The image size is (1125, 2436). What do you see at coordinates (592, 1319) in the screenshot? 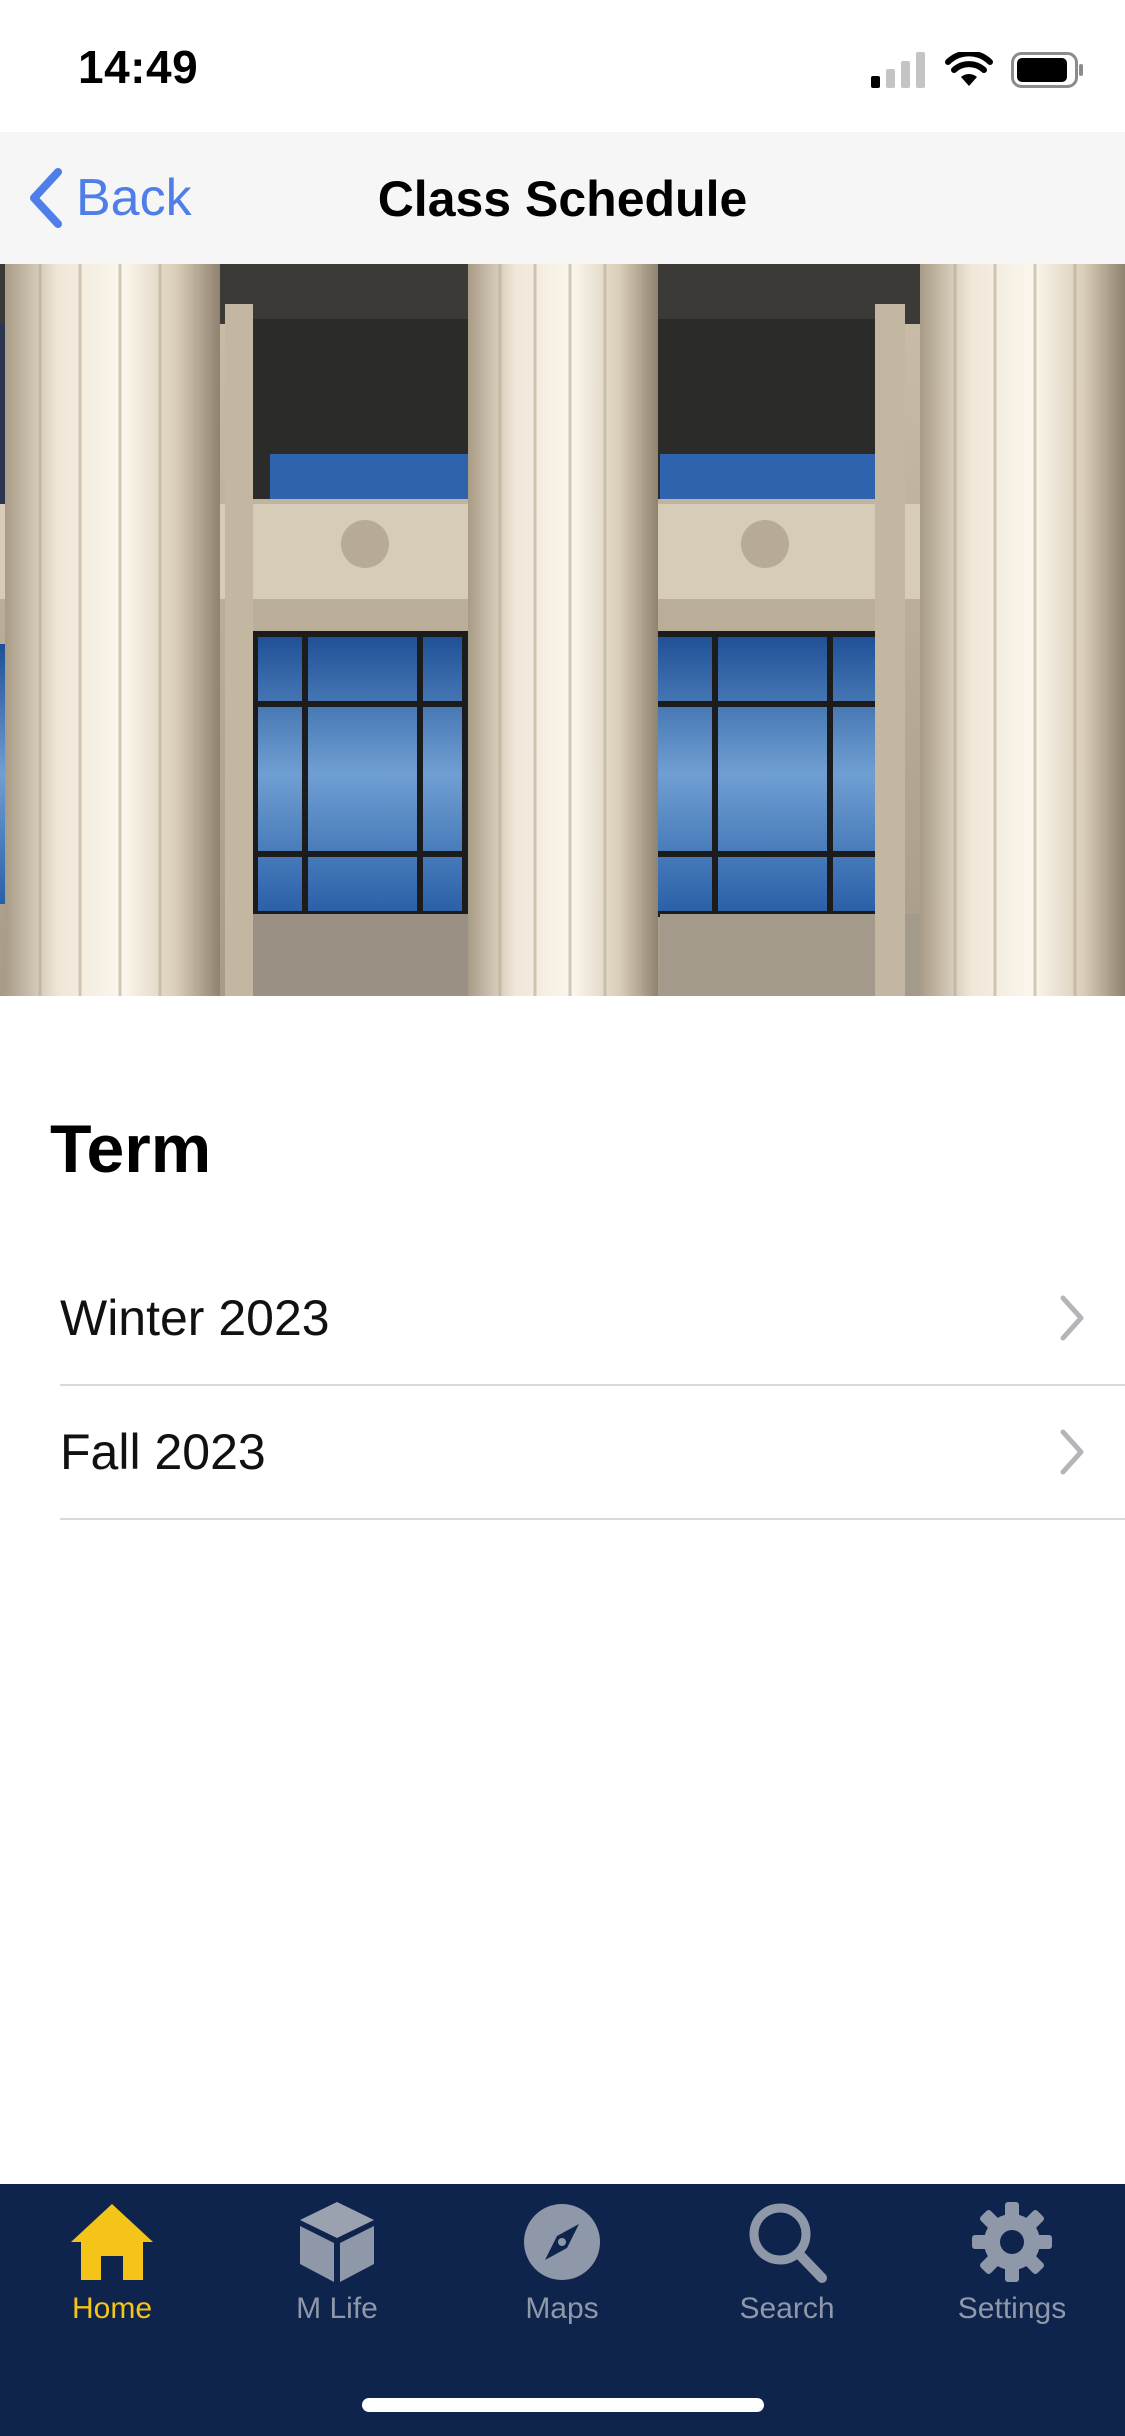
I see `term-row-winter-2023: Winter 2023` at bounding box center [592, 1319].